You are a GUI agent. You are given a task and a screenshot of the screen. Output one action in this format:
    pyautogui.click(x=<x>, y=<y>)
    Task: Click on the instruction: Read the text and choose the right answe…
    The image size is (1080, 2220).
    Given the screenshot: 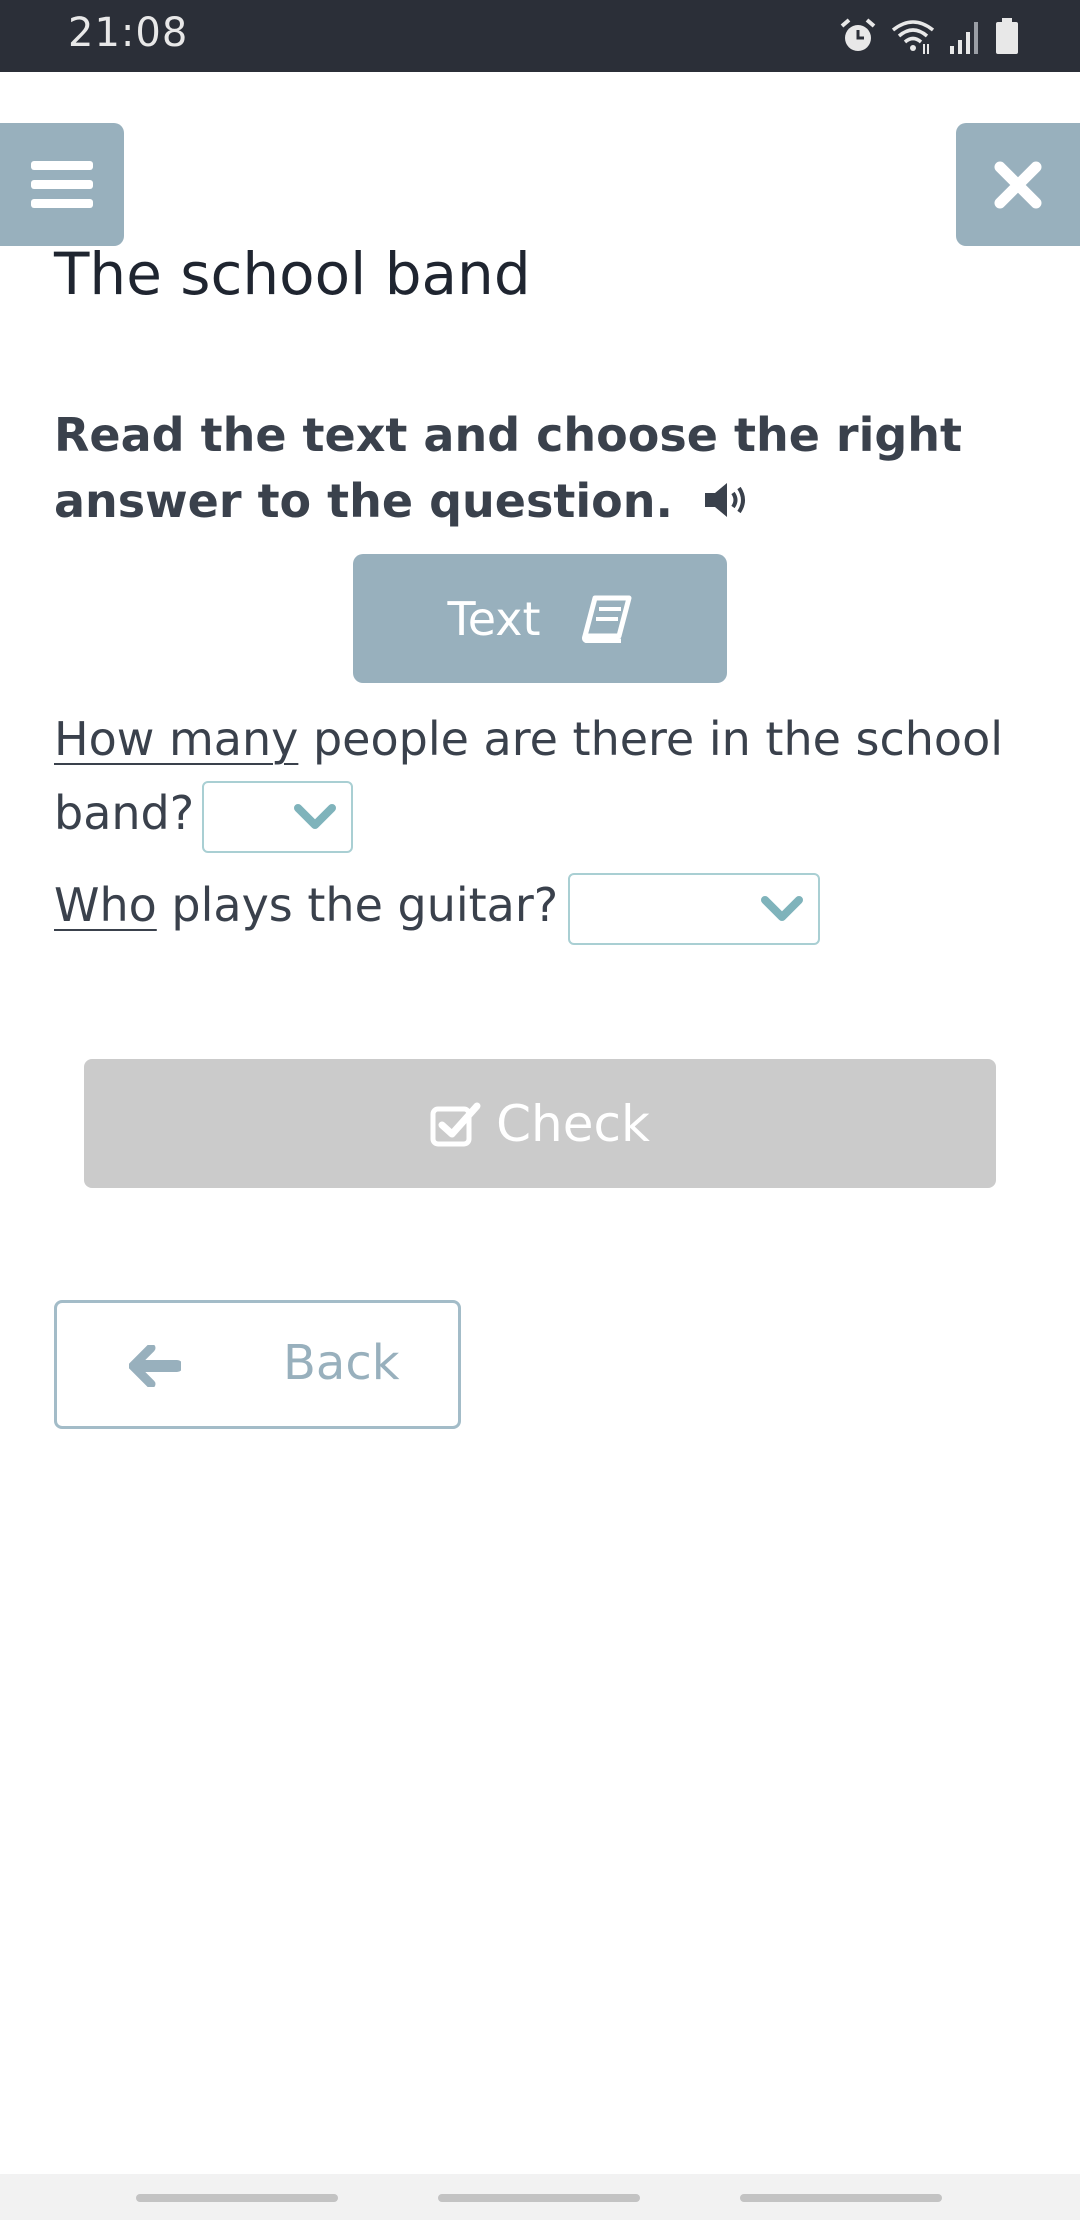 What is the action you would take?
    pyautogui.click(x=534, y=470)
    